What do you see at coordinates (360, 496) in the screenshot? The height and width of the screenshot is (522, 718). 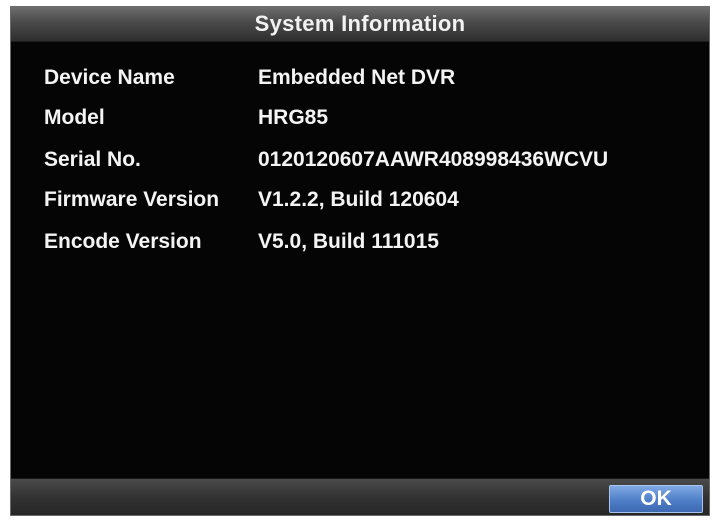 I see `dialog-footer: OK` at bounding box center [360, 496].